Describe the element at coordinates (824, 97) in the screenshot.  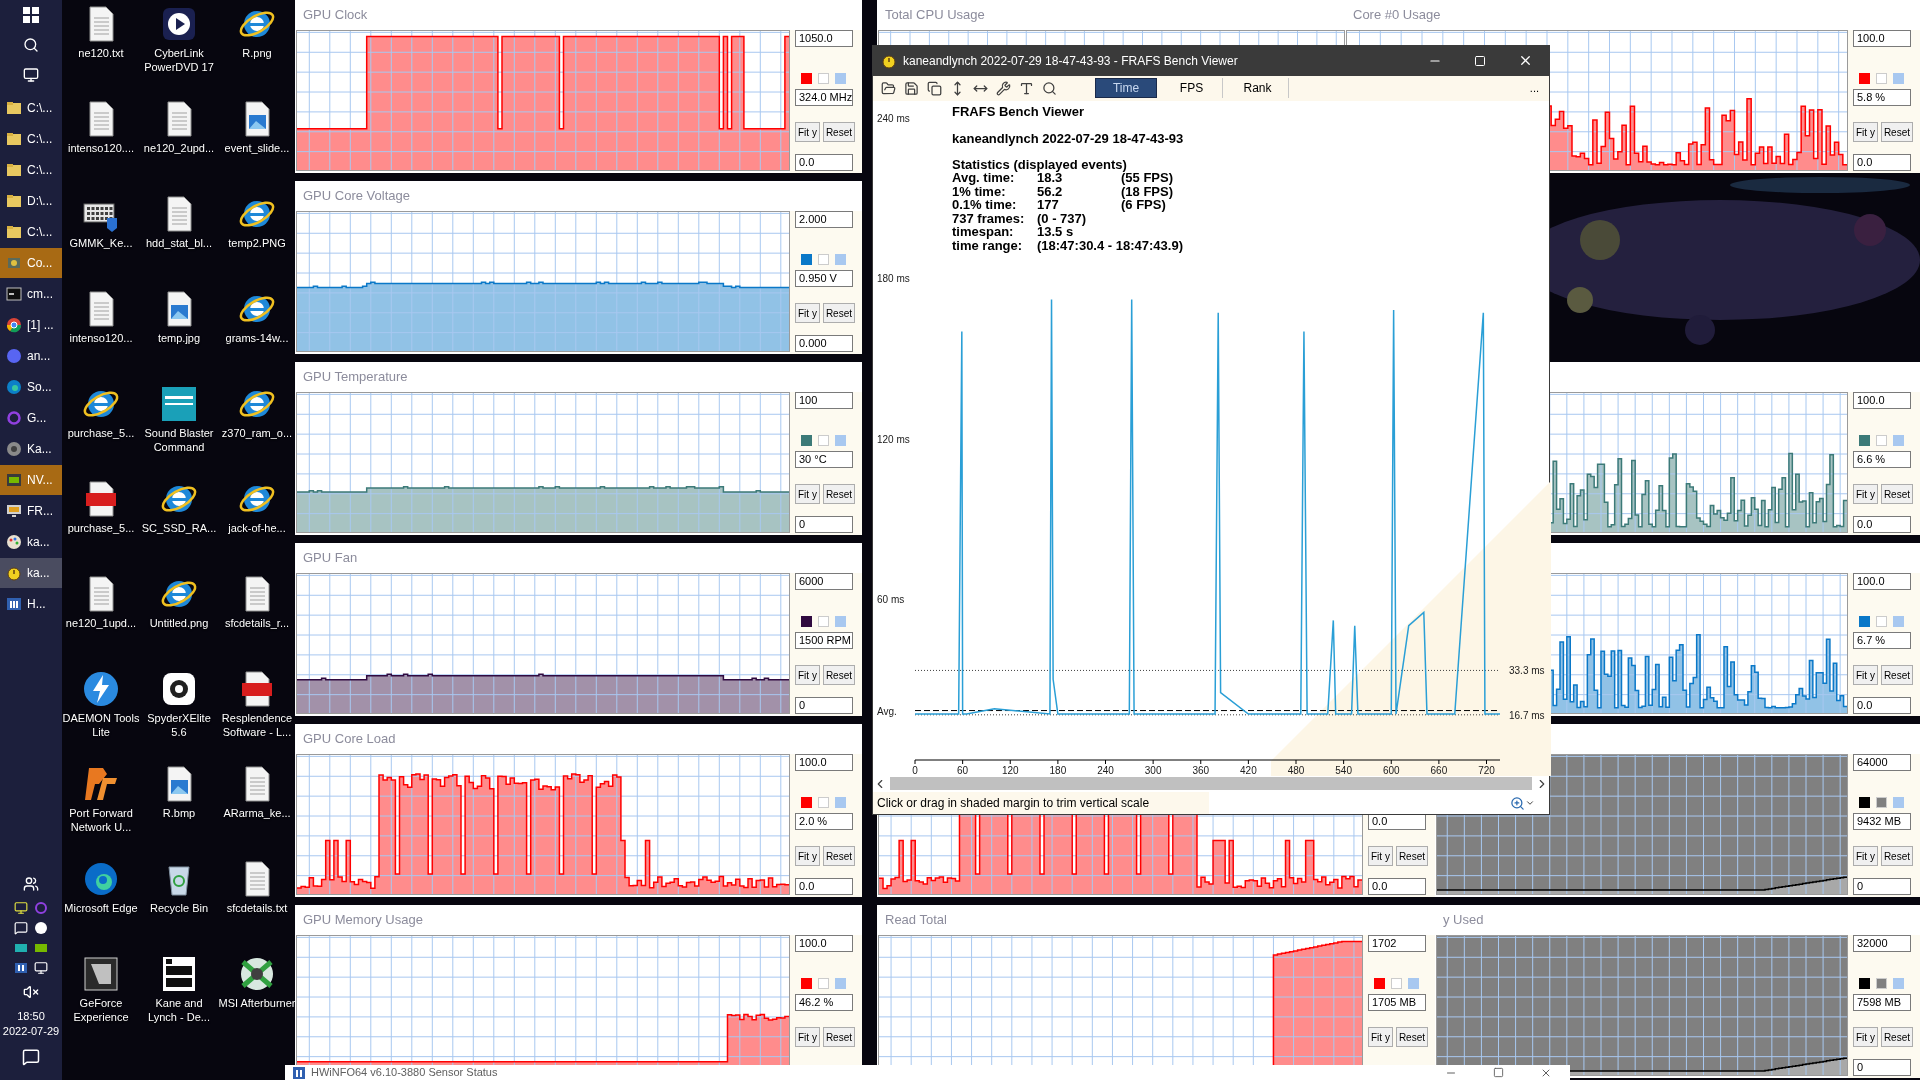
I see `current-value-field: 324.0 MHz` at that location.